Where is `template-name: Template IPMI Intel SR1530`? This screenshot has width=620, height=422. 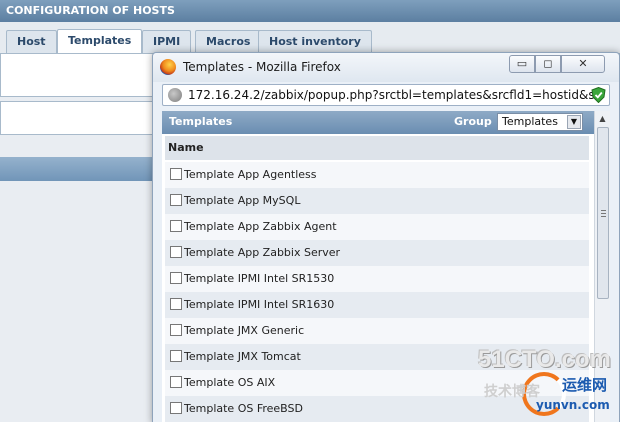
template-name: Template IPMI Intel SR1530 is located at coordinates (259, 278).